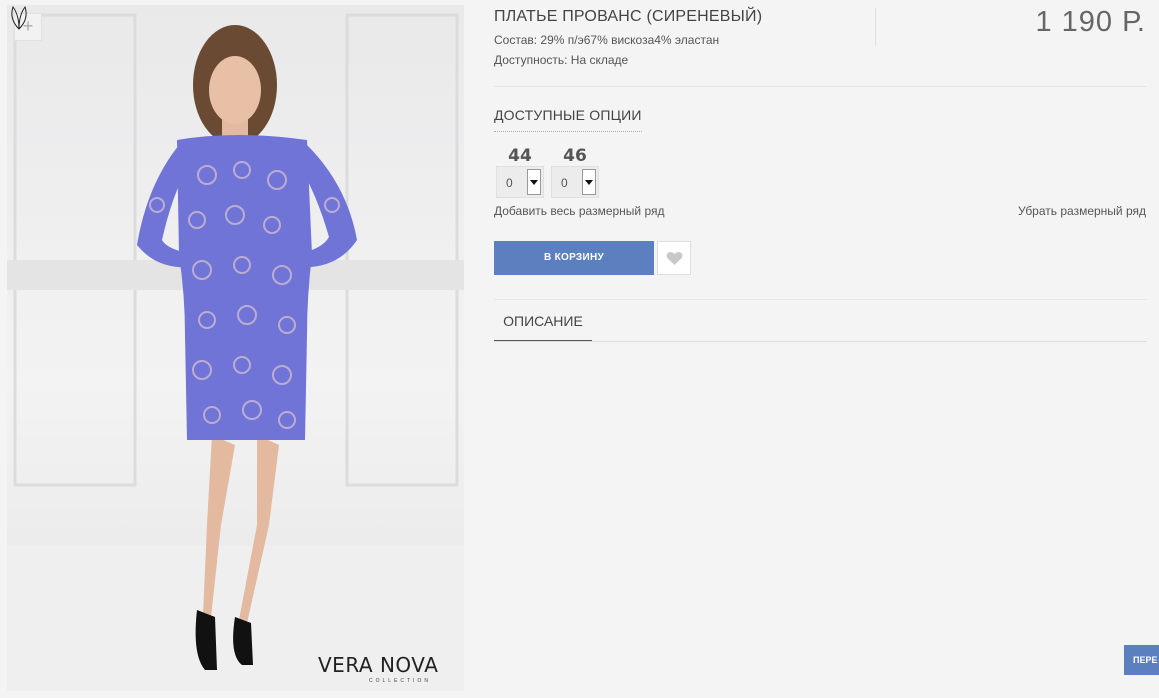  I want to click on quantity-select-44: 0, so click(520, 182).